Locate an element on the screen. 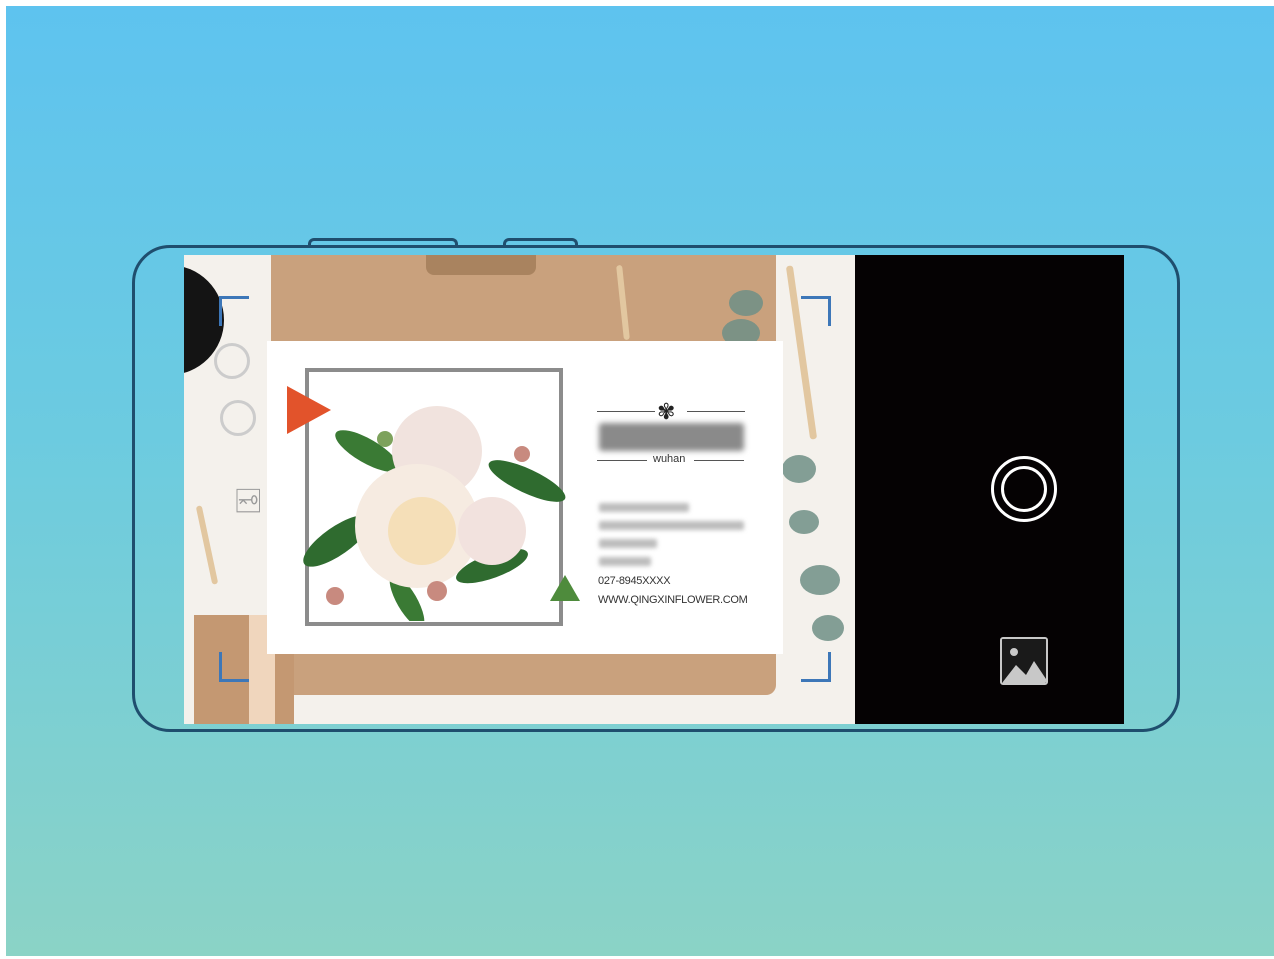  key-icon: ⚿ is located at coordinates (247, 500).